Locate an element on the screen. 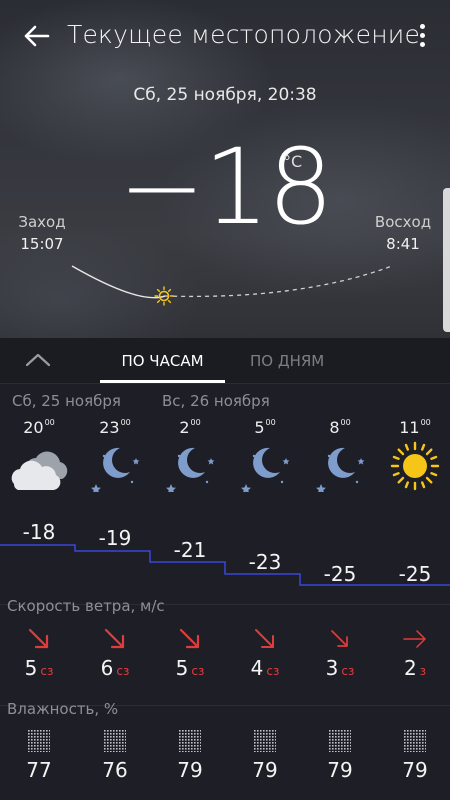  hour-label: 500 is located at coordinates (265, 427).